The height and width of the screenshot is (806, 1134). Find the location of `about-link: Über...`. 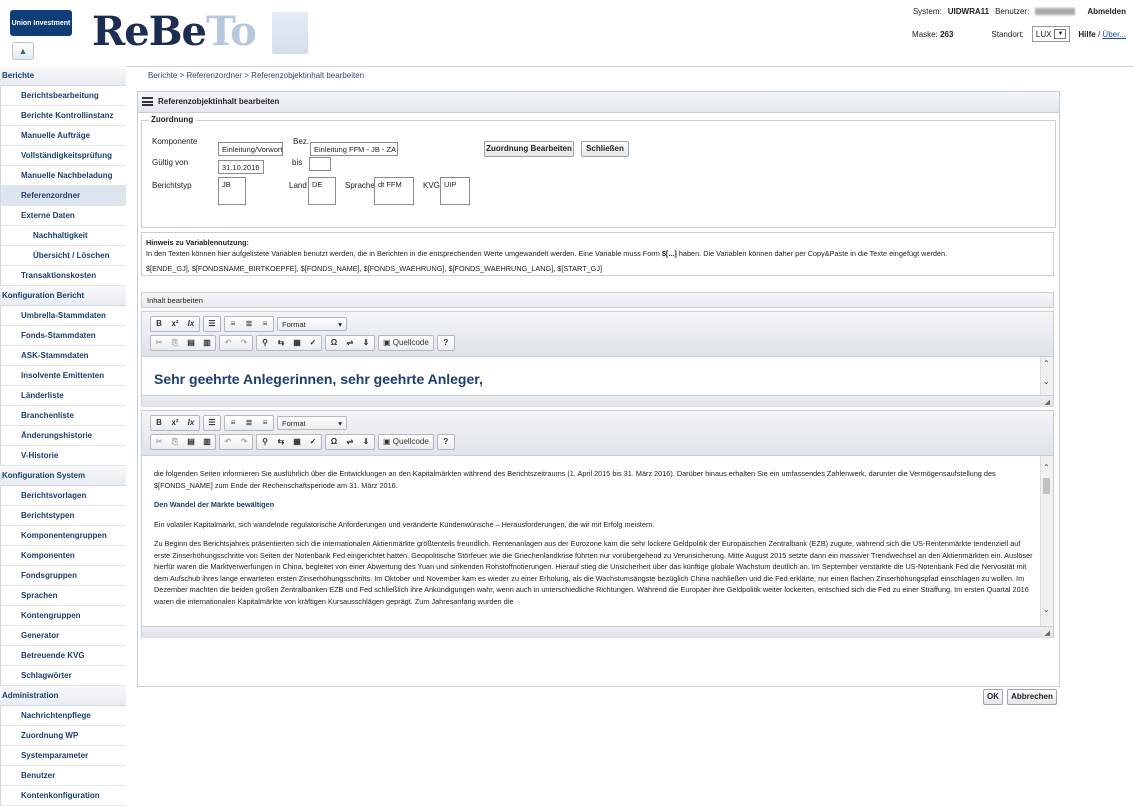

about-link: Über... is located at coordinates (1114, 34).